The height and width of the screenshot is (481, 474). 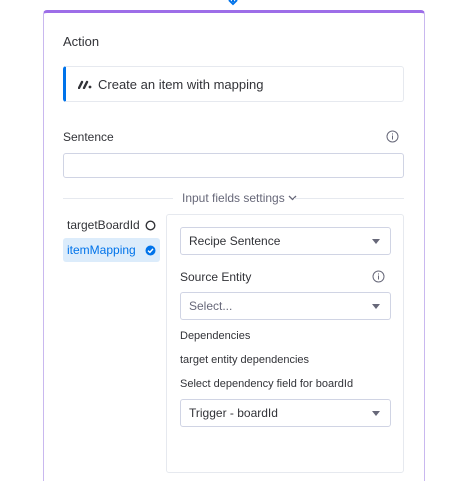 I want to click on connector-handle-icon, so click(x=233, y=3).